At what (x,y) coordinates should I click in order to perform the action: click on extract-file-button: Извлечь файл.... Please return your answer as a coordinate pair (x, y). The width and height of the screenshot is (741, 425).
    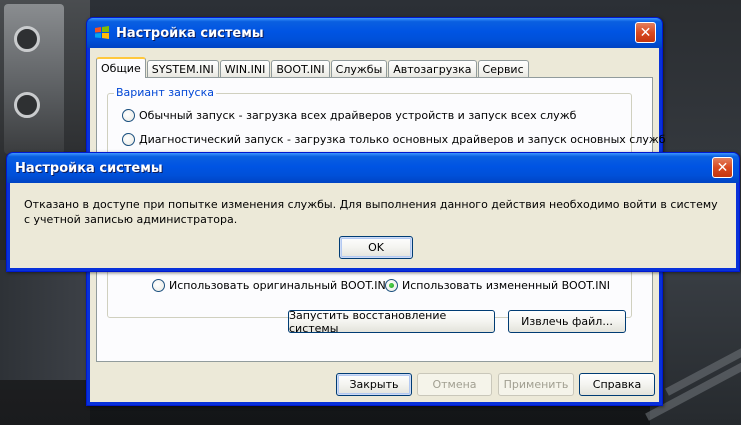
    Looking at the image, I should click on (567, 321).